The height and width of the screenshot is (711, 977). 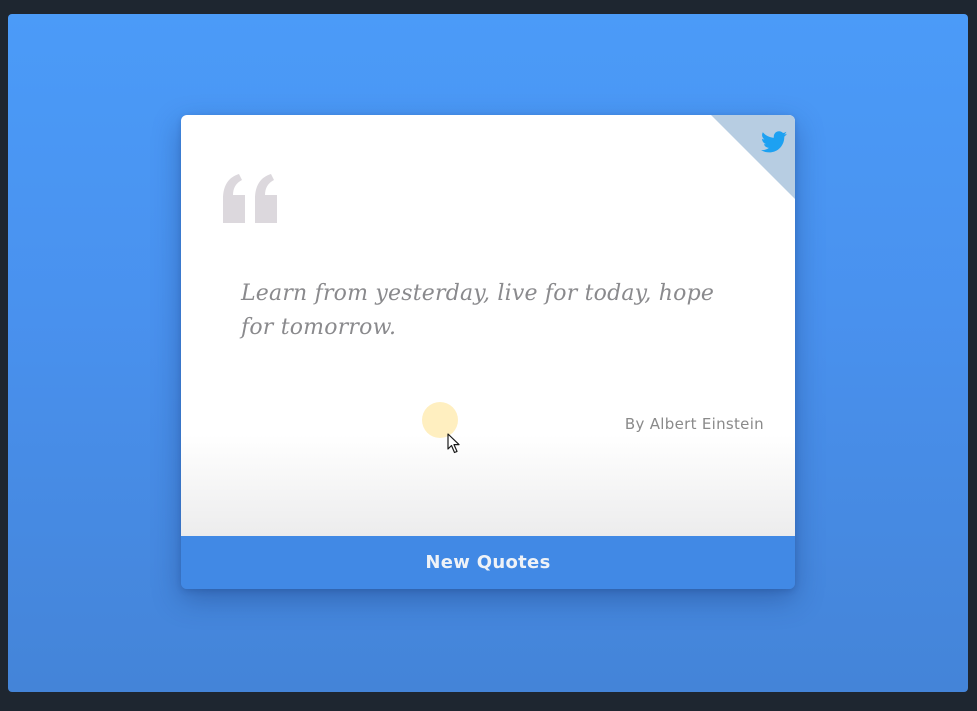 I want to click on mouse-cursor-icon, so click(x=453, y=443).